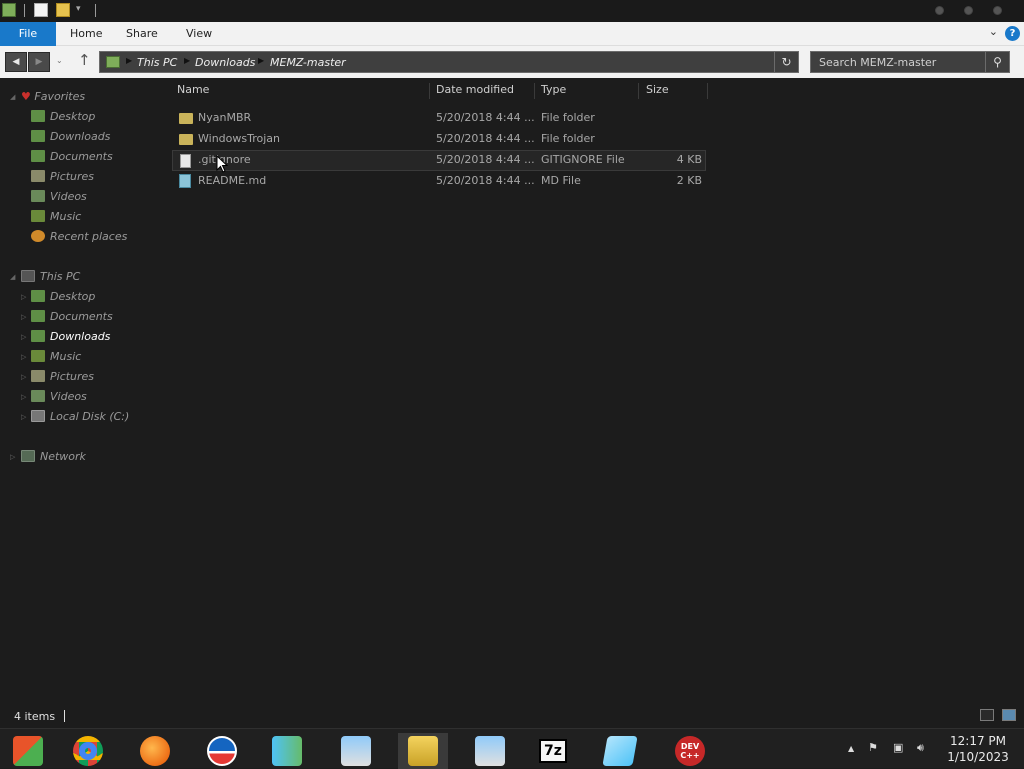 This screenshot has width=1024, height=769. I want to click on column-header-size: Size, so click(657, 90).